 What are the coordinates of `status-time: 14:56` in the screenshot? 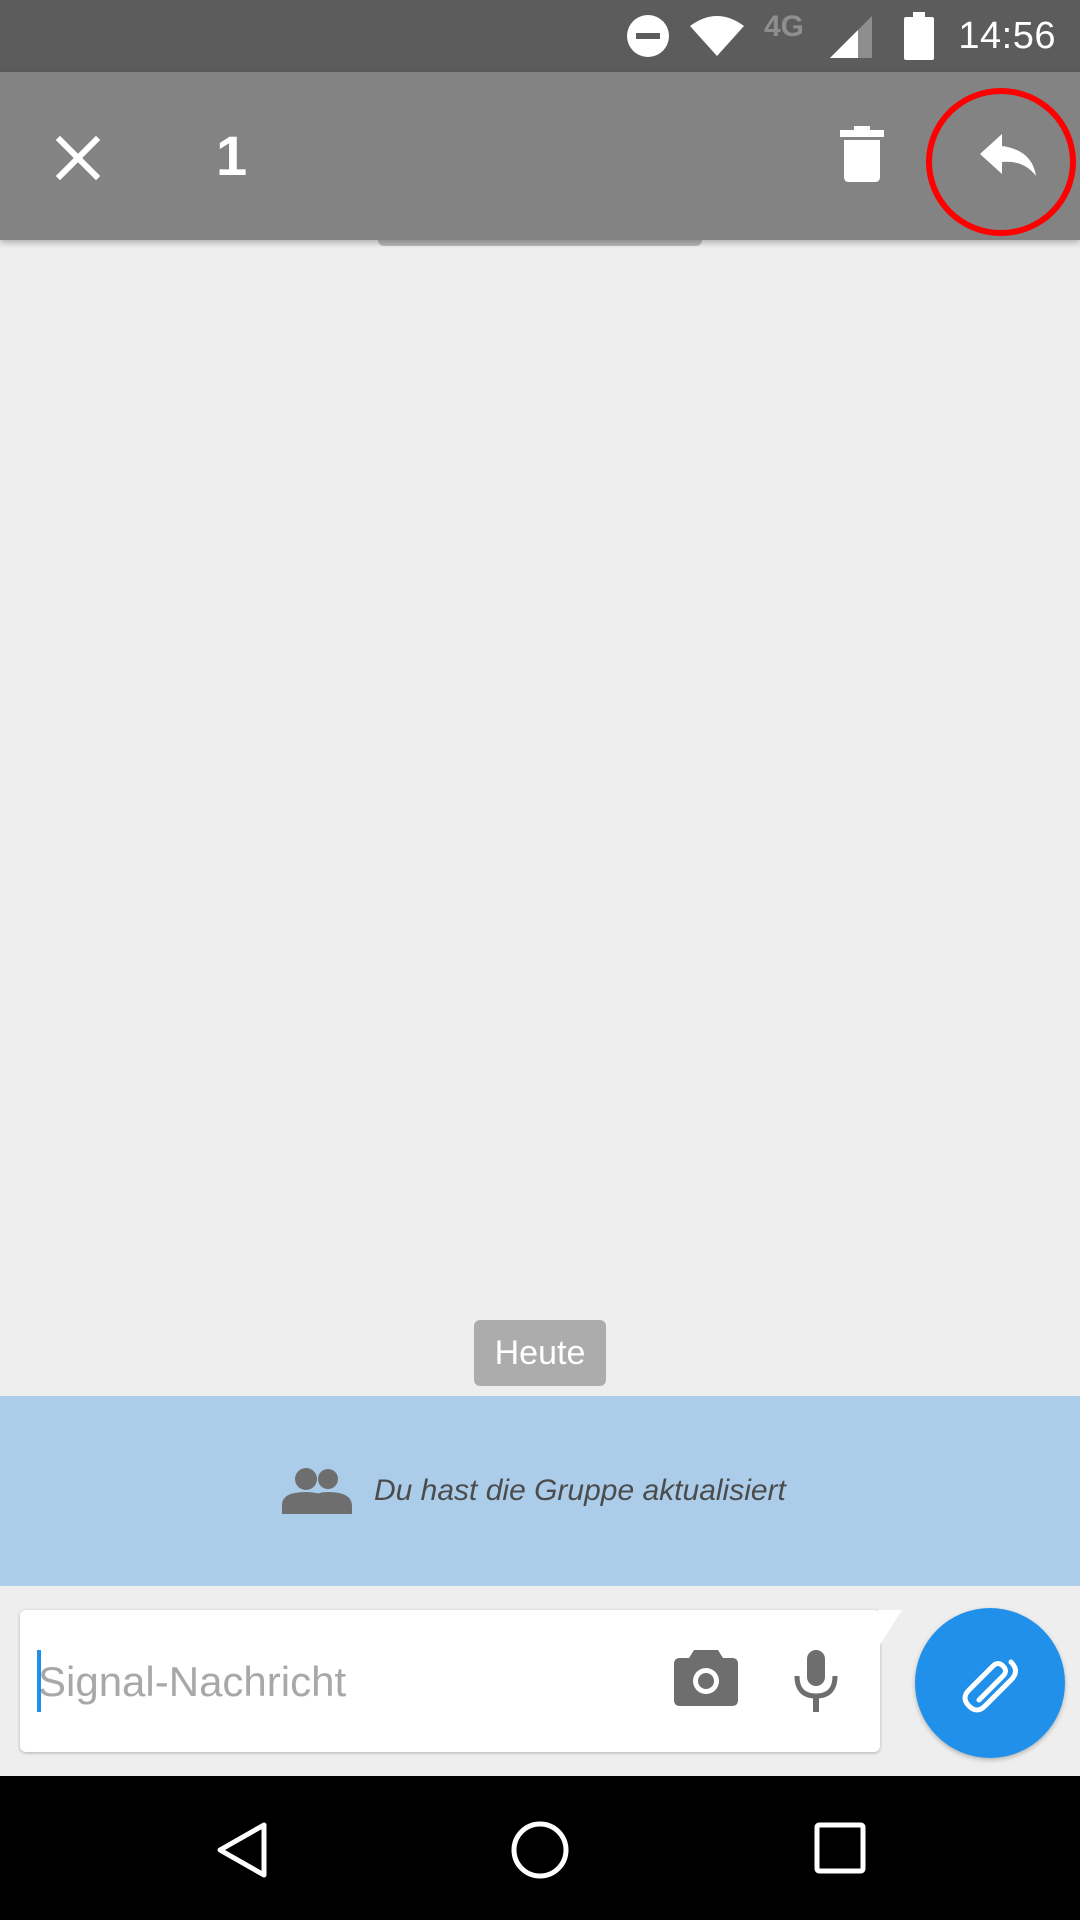 It's located at (1007, 36).